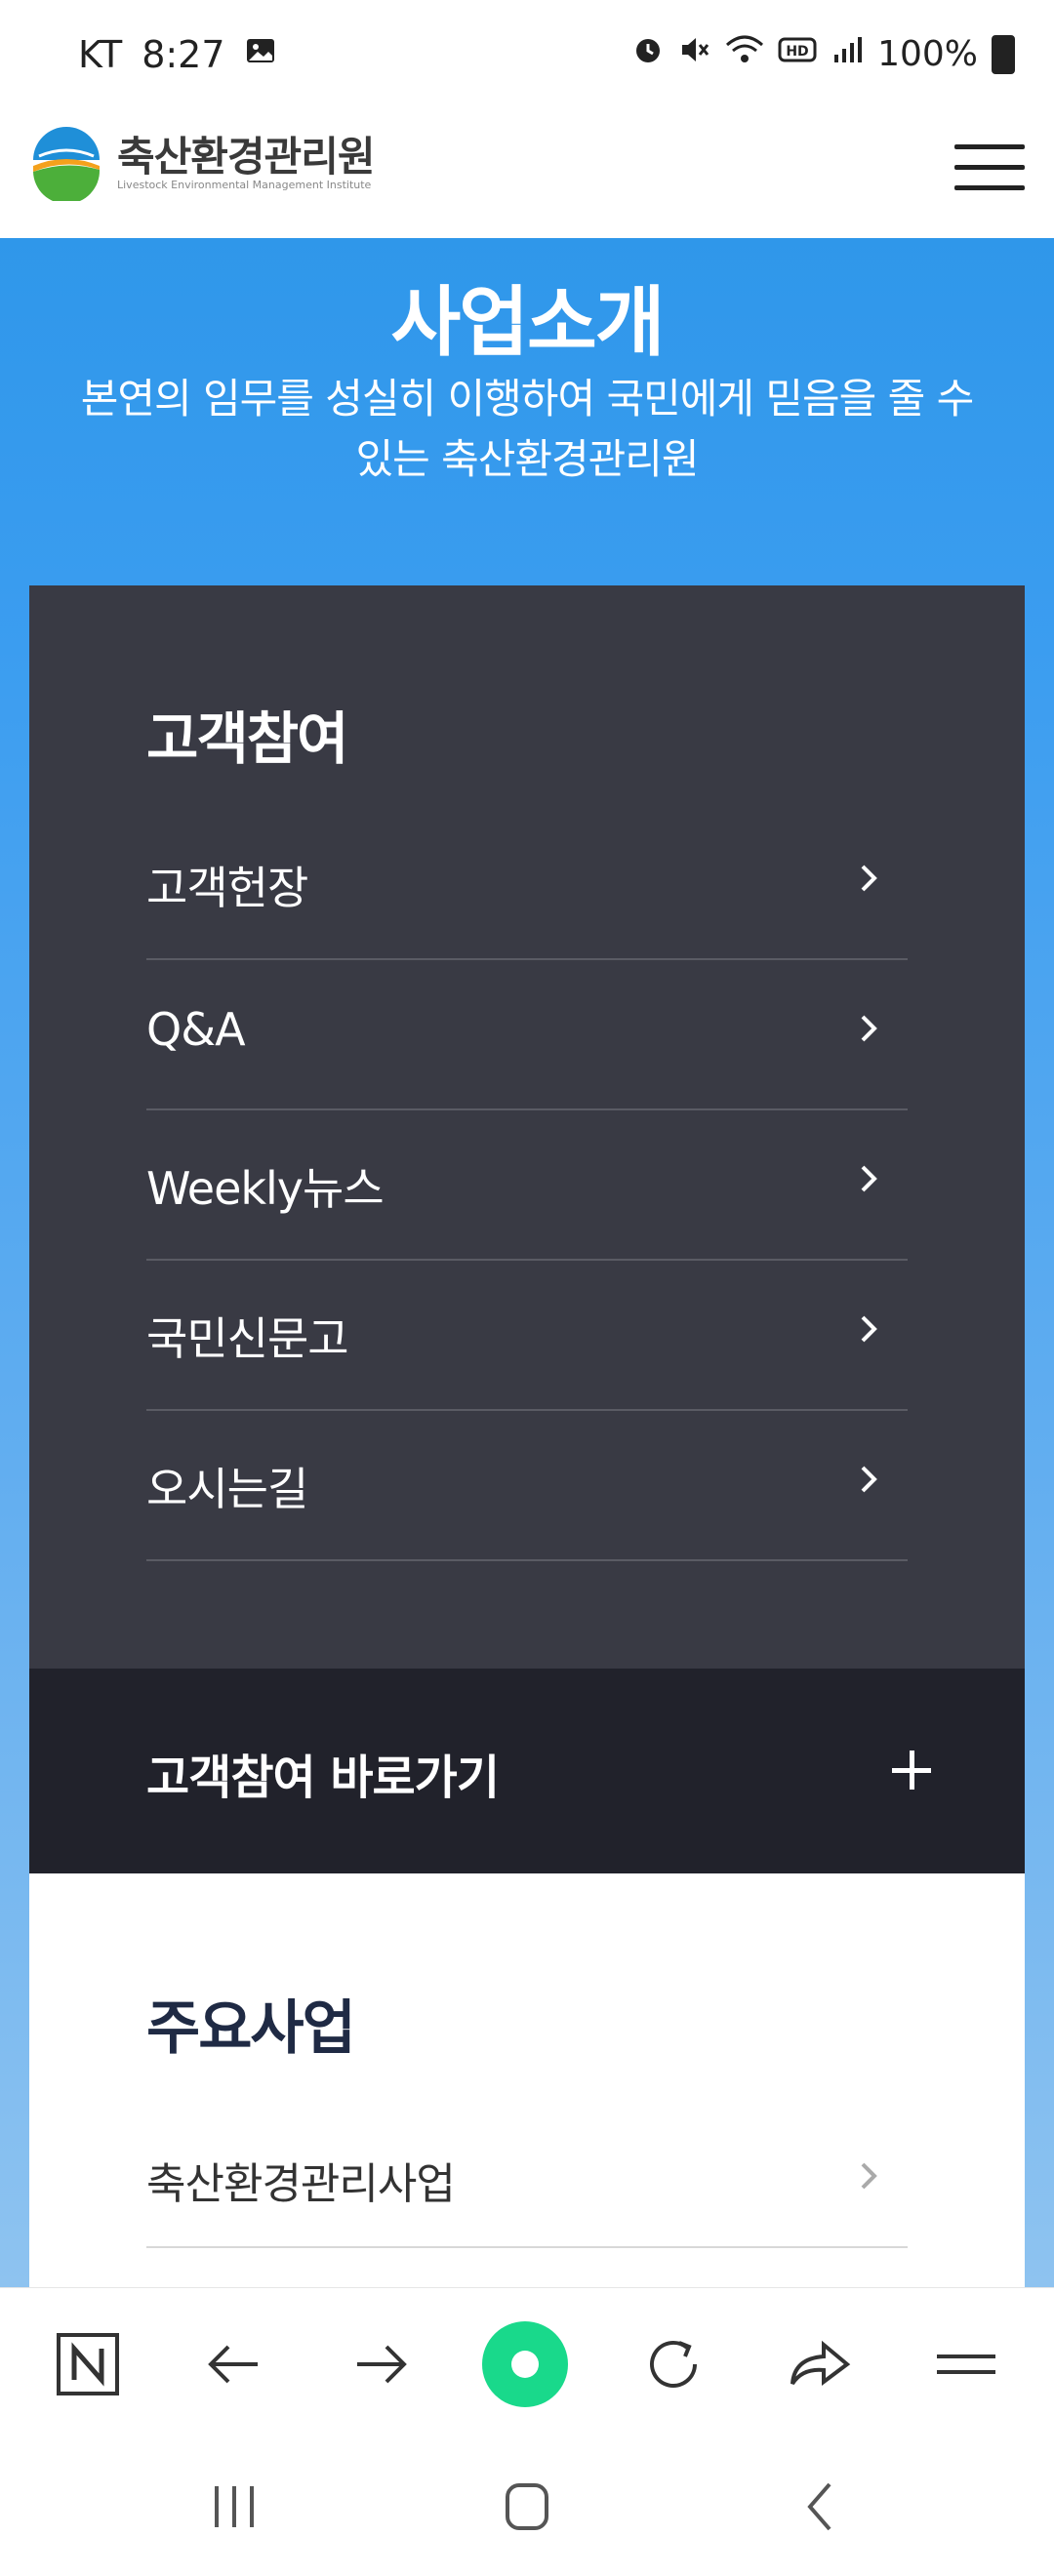 The width and height of the screenshot is (1054, 2576). I want to click on naver-home-button, so click(88, 2364).